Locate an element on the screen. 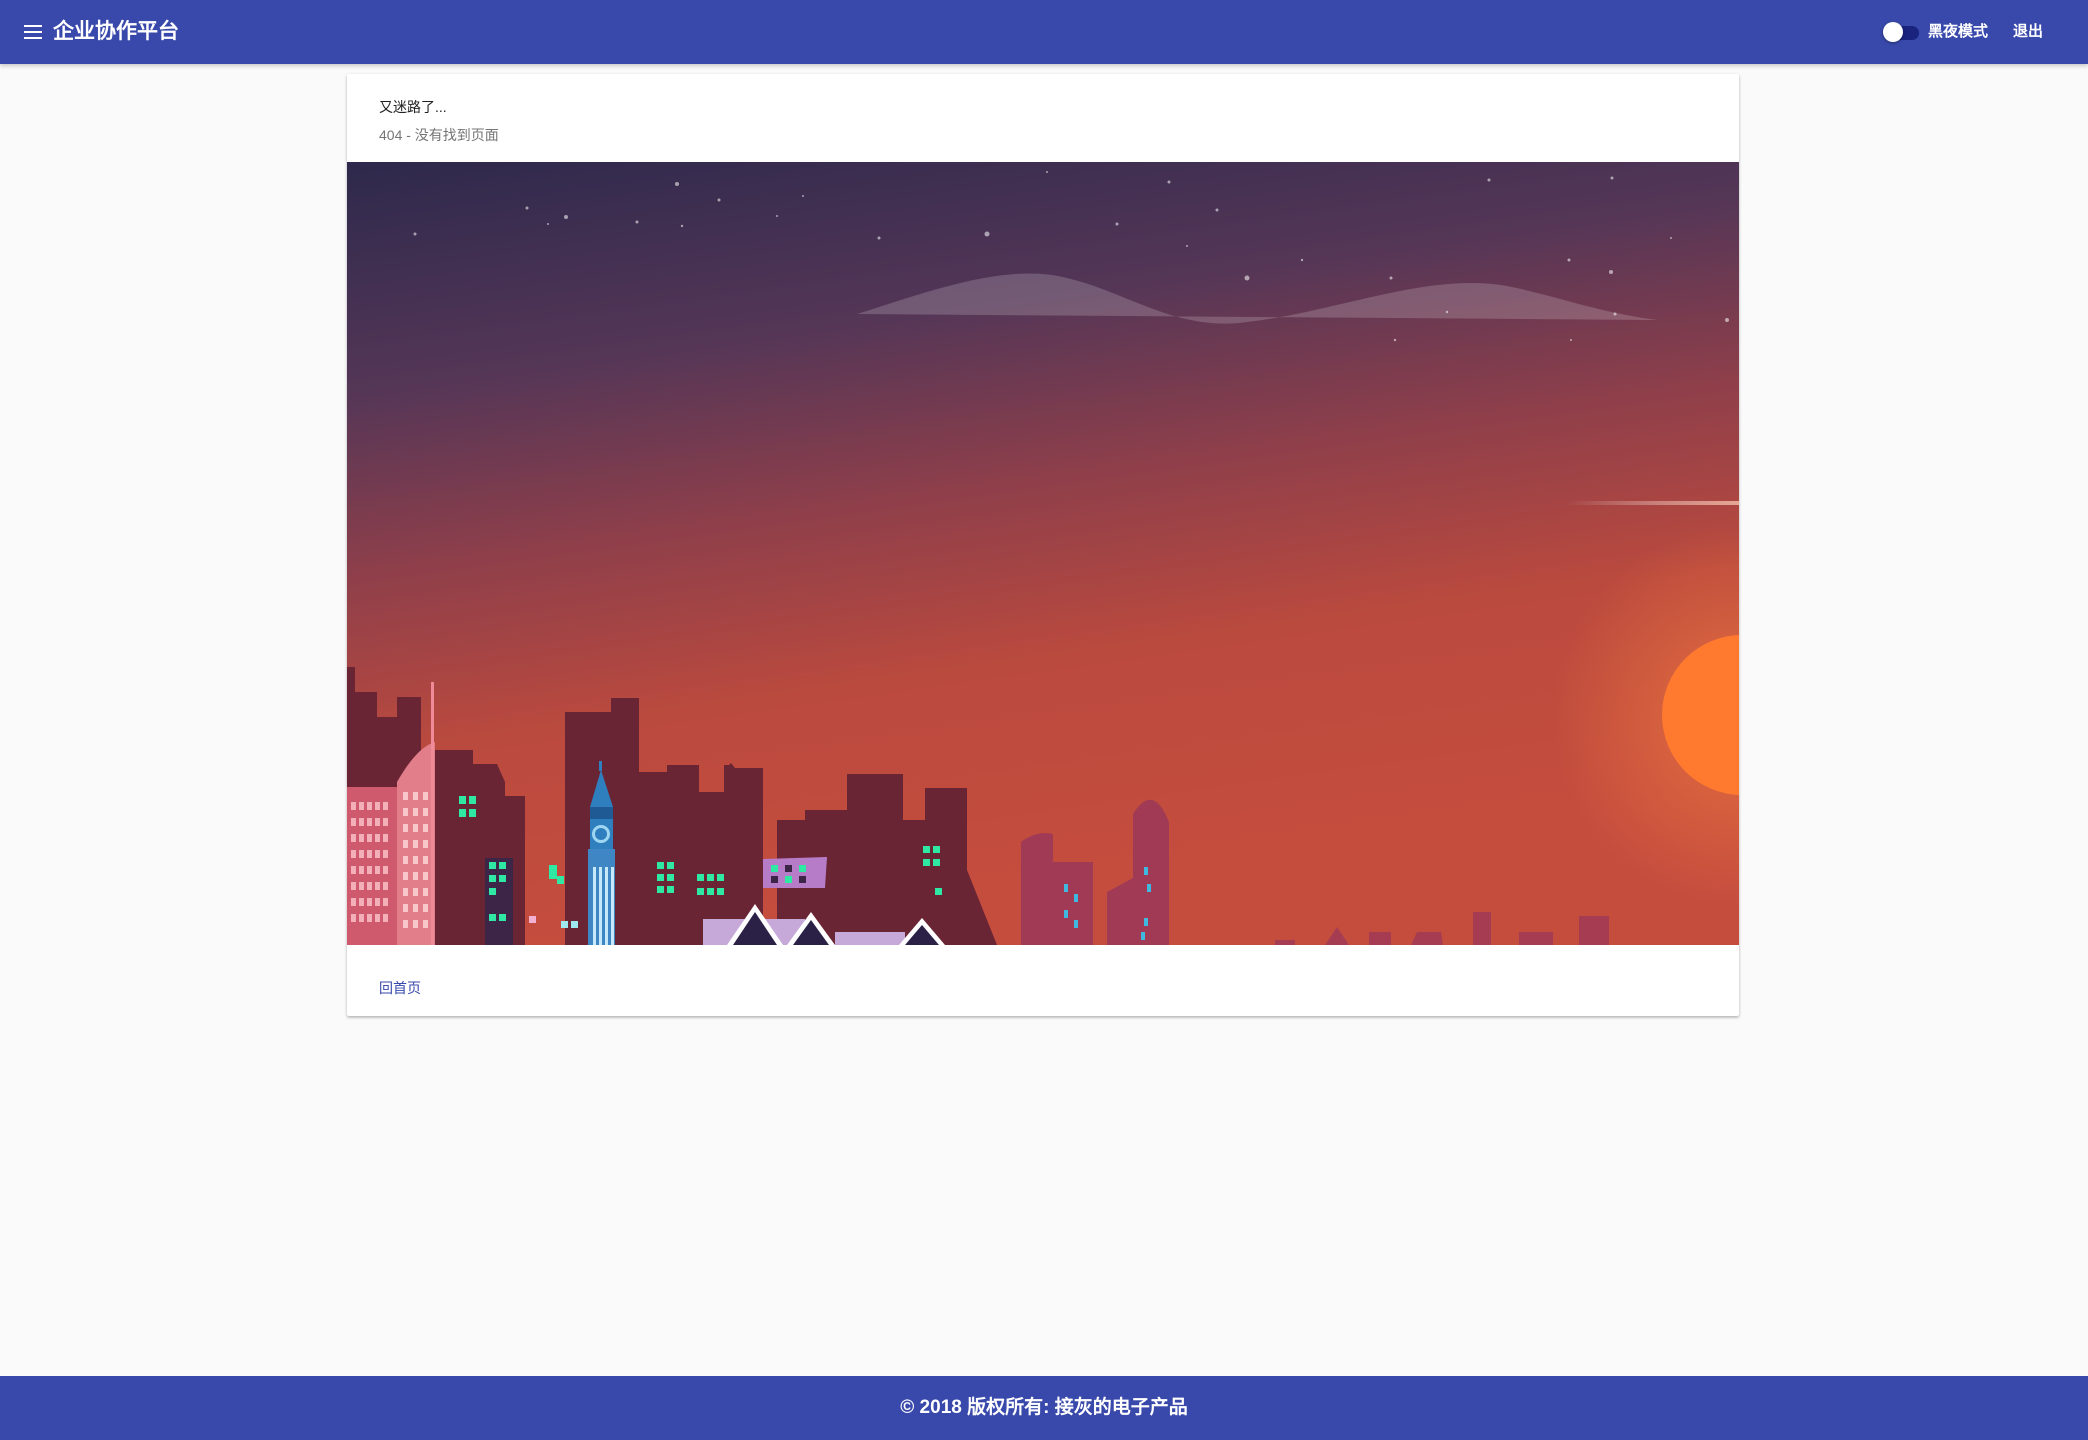 Image resolution: width=2088 pixels, height=1440 pixels. footer: © 2018 版权所有: 接灰的电子产品 is located at coordinates (1044, 1408).